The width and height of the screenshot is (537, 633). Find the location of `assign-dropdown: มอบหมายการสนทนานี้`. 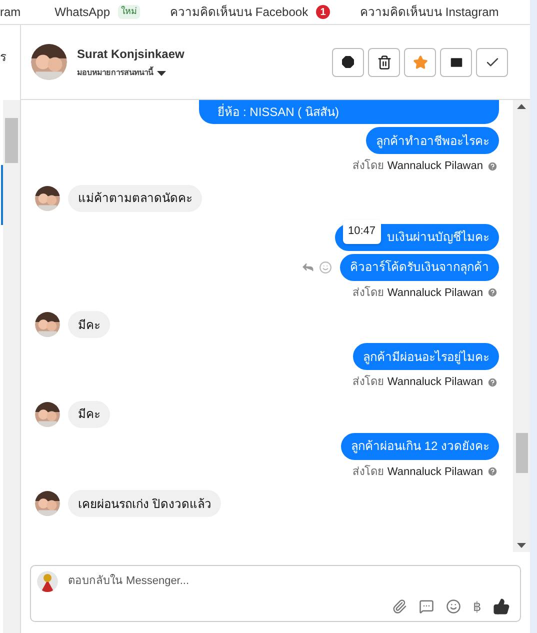

assign-dropdown: มอบหมายการสนทนานี้ is located at coordinates (130, 73).